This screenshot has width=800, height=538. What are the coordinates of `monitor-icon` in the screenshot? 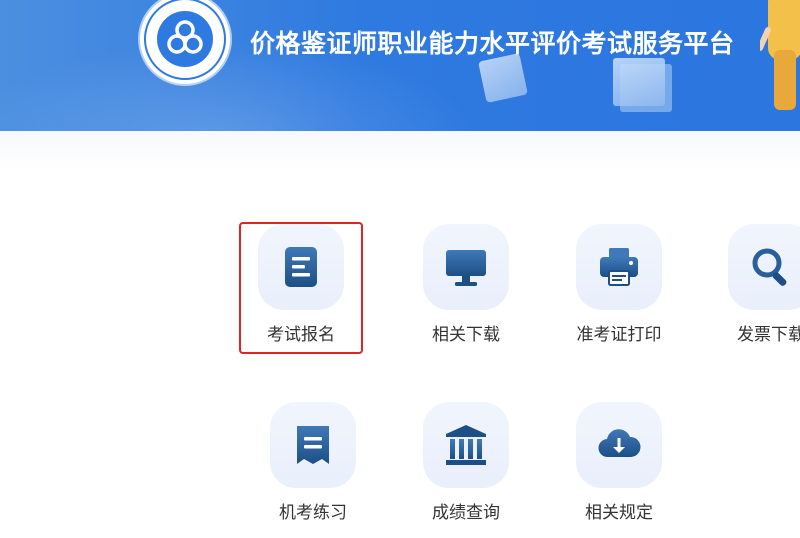 It's located at (466, 268).